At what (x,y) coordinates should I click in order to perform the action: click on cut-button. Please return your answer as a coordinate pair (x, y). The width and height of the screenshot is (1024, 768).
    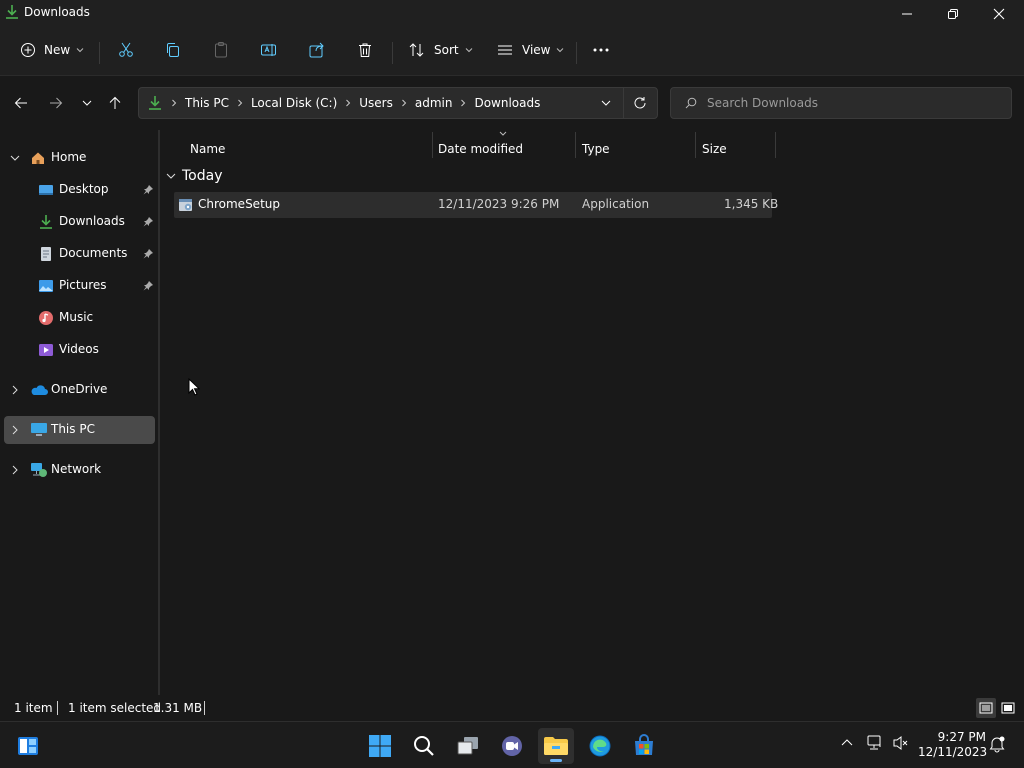
    Looking at the image, I should click on (126, 50).